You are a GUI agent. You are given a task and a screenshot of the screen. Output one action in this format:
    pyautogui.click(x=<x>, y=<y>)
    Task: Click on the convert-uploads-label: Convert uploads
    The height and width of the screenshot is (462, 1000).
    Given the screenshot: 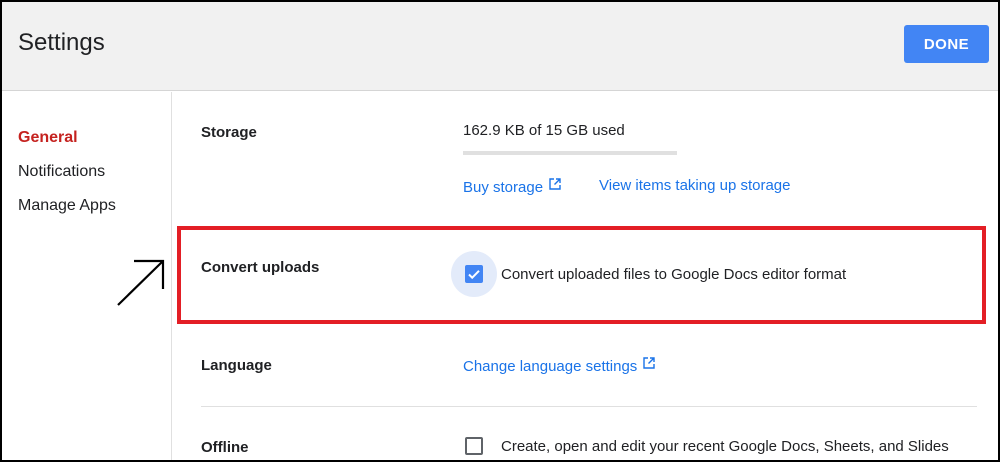 What is the action you would take?
    pyautogui.click(x=260, y=267)
    